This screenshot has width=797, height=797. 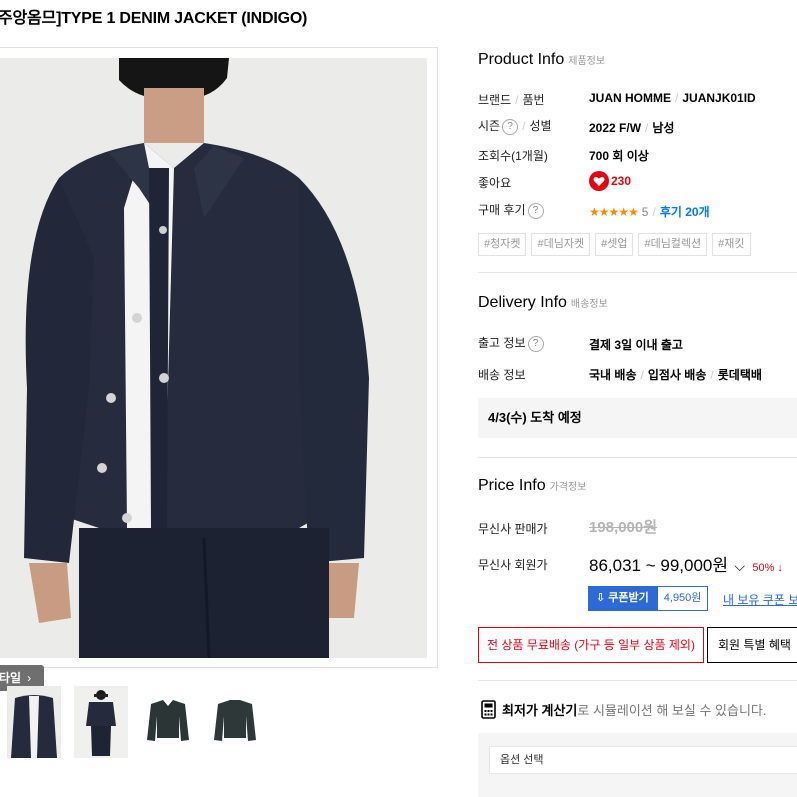 I want to click on tag-item: #셋업, so click(x=614, y=244).